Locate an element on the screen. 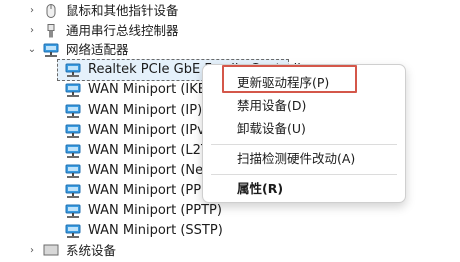 This screenshot has width=460, height=262. chevron-down-icon: ⌄ is located at coordinates (32, 50).